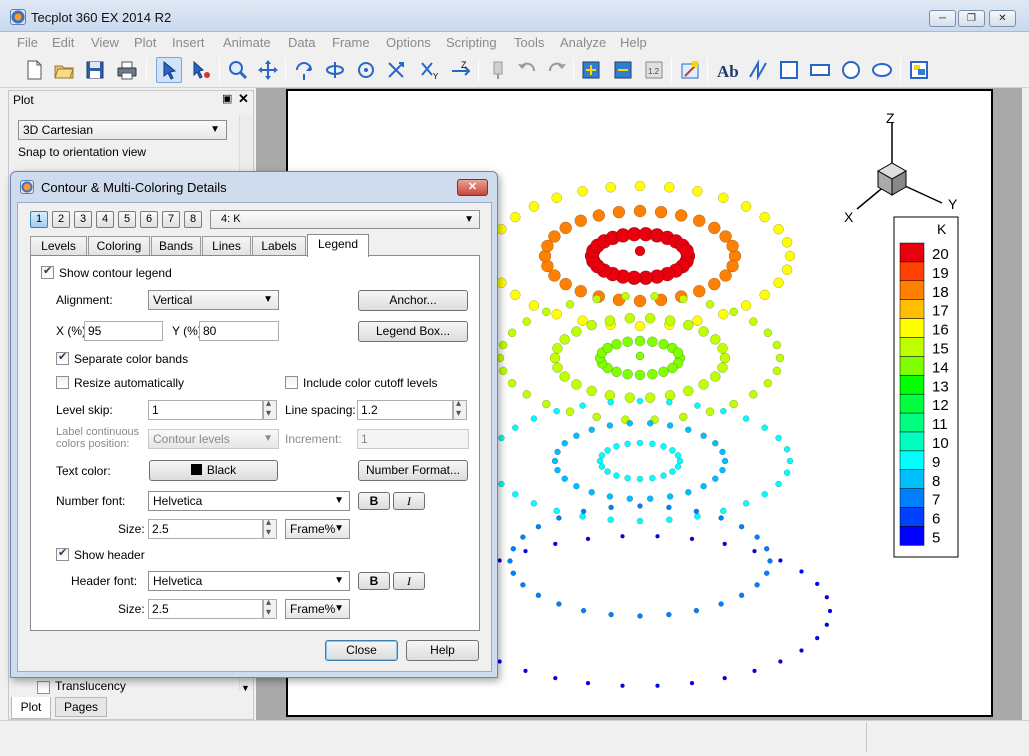 This screenshot has height=756, width=1029. I want to click on number-italic-button: I, so click(409, 501).